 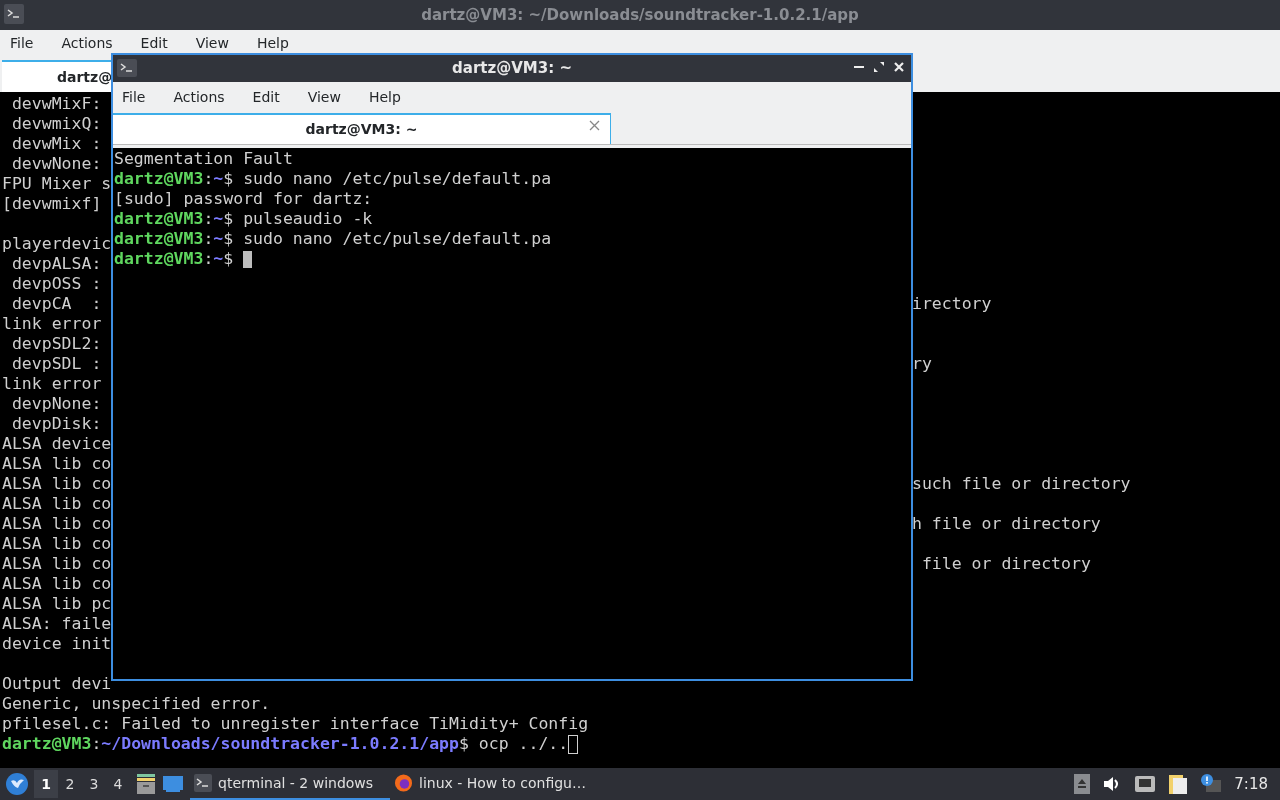 I want to click on terminal-line: [devwmixf], so click(x=52, y=203).